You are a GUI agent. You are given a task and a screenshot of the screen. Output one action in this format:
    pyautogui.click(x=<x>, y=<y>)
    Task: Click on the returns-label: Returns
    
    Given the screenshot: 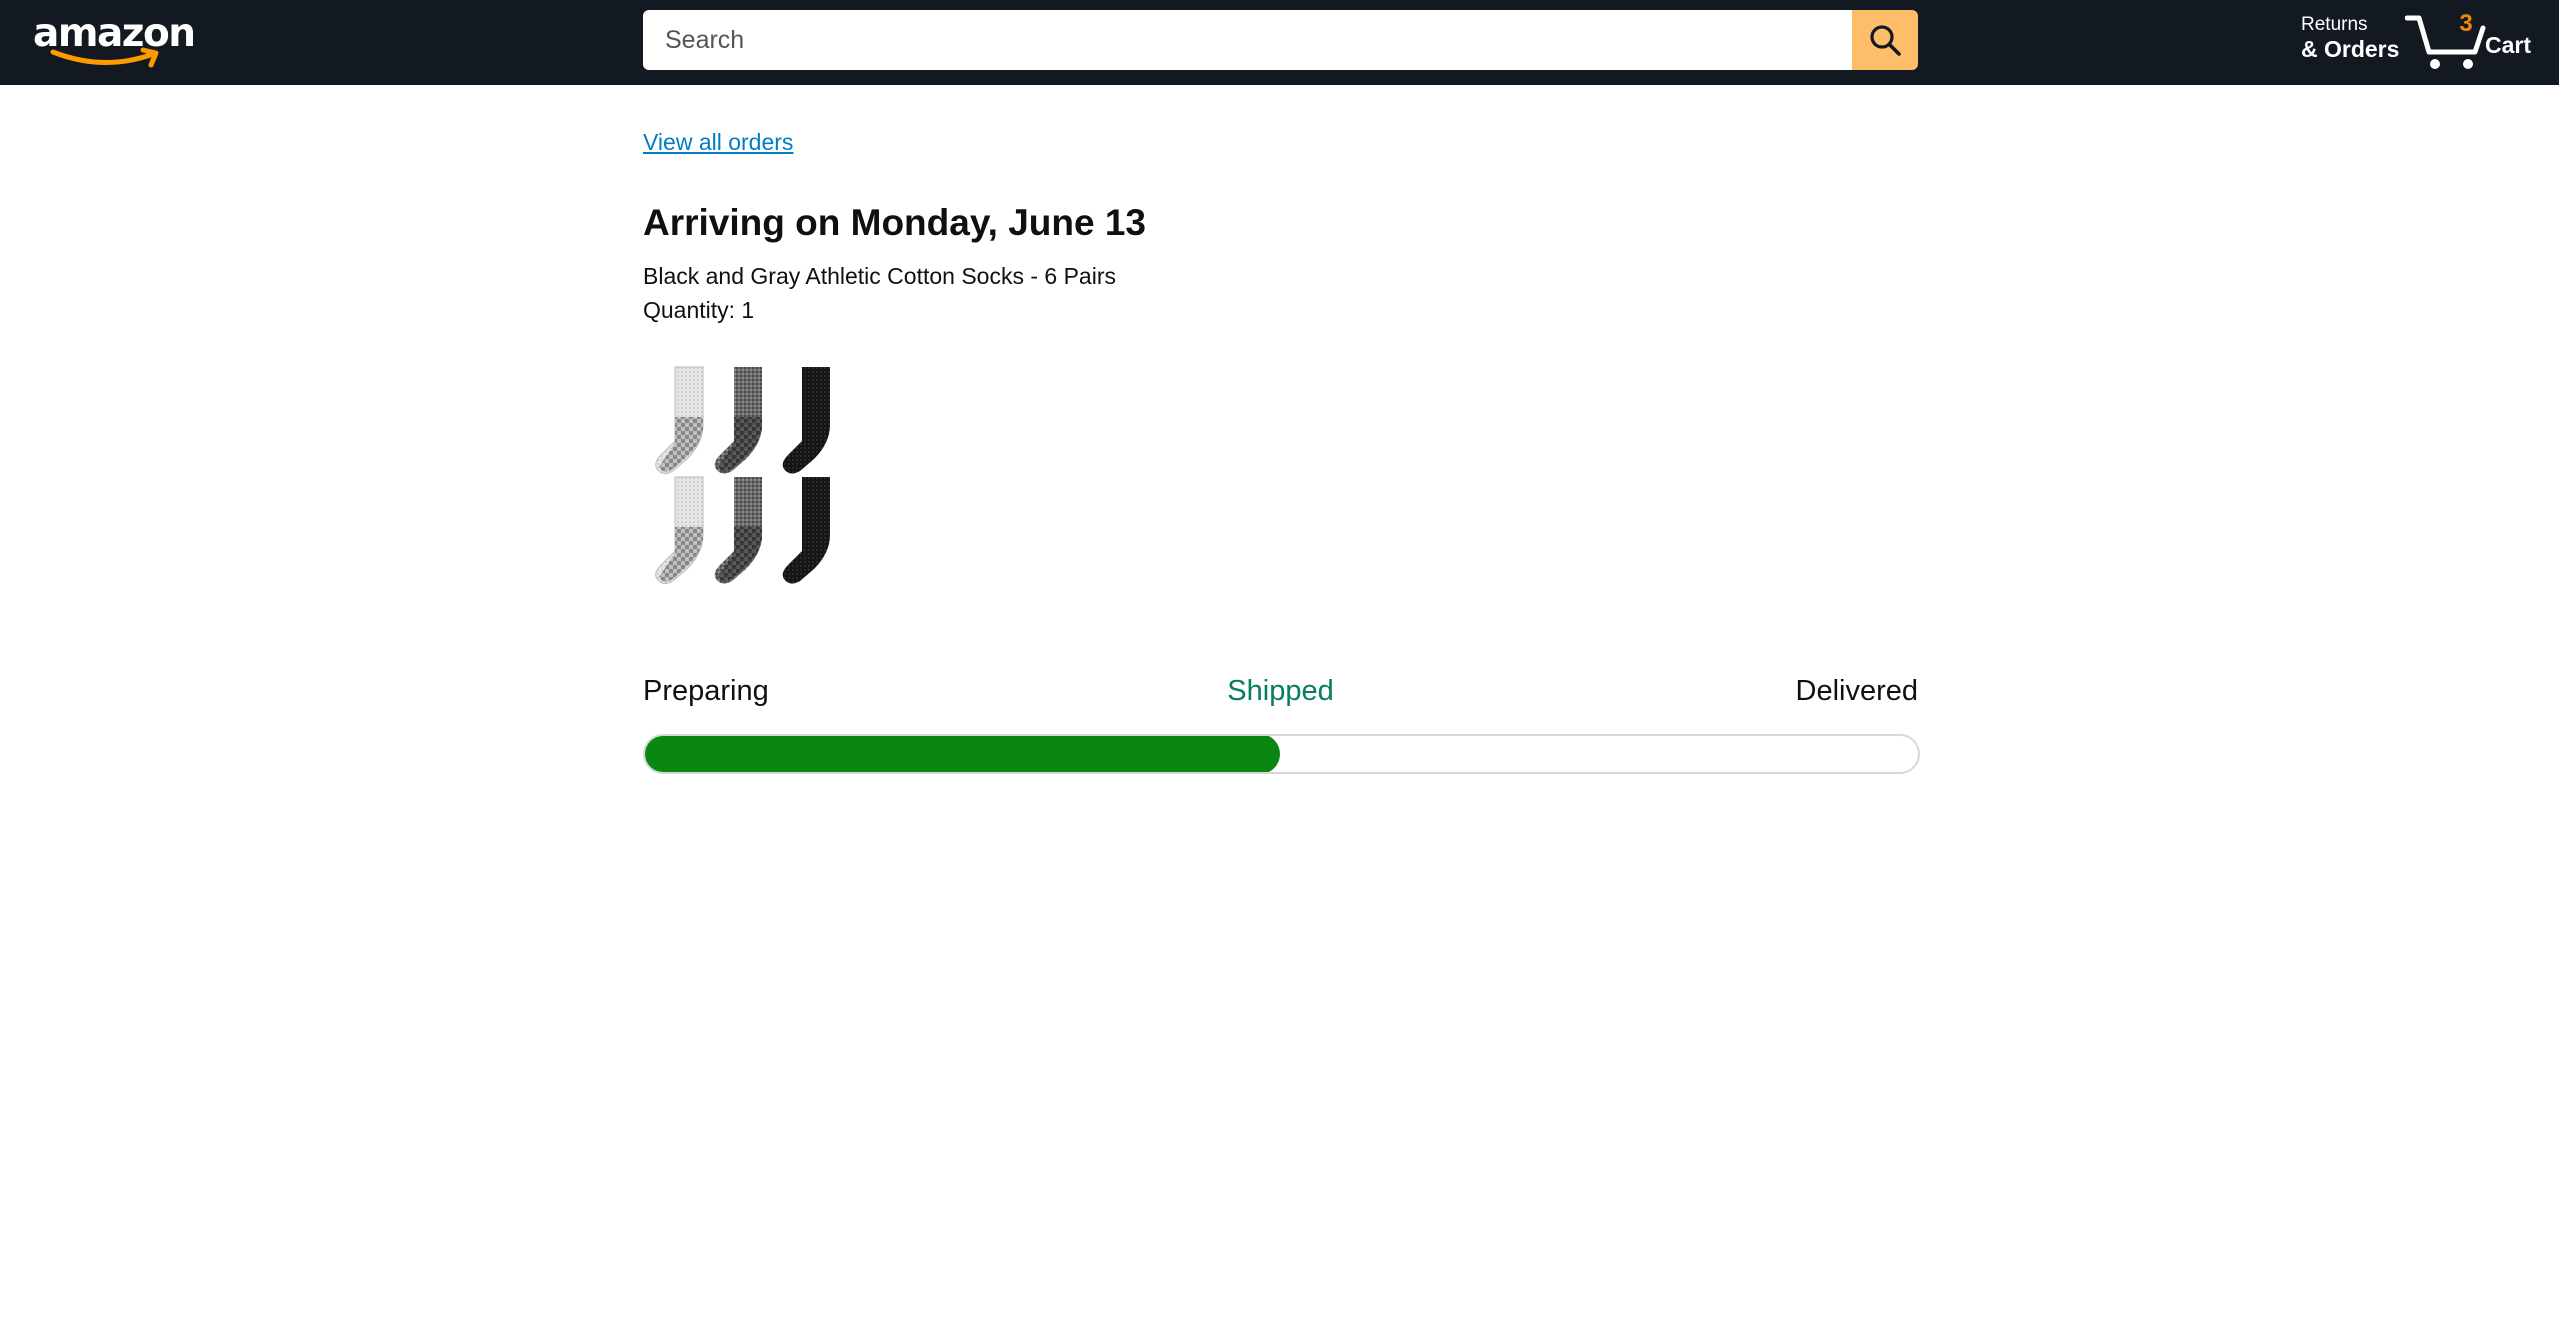 What is the action you would take?
    pyautogui.click(x=2334, y=24)
    